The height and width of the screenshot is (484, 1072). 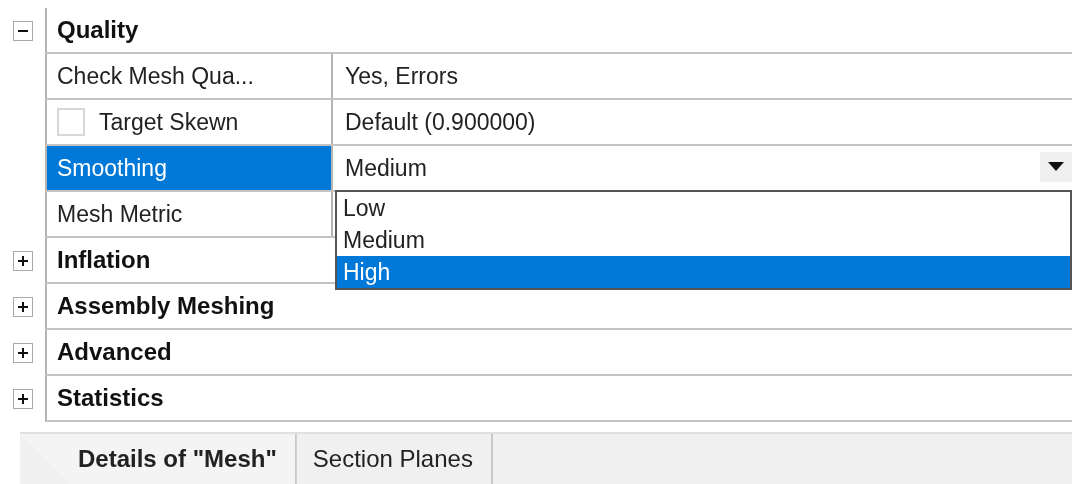 What do you see at coordinates (401, 76) in the screenshot?
I see `property-value: Yes, Errors` at bounding box center [401, 76].